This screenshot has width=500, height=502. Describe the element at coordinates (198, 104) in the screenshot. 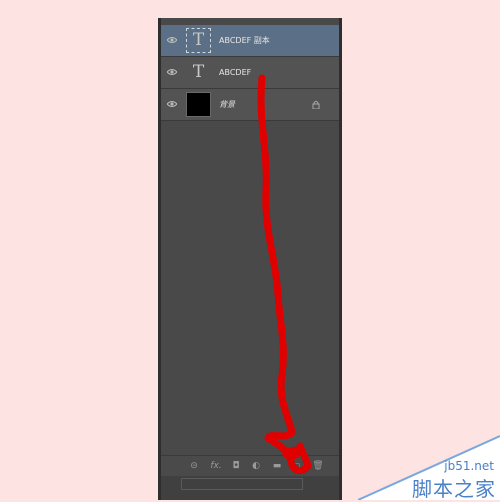

I see `background-thumbnail` at that location.